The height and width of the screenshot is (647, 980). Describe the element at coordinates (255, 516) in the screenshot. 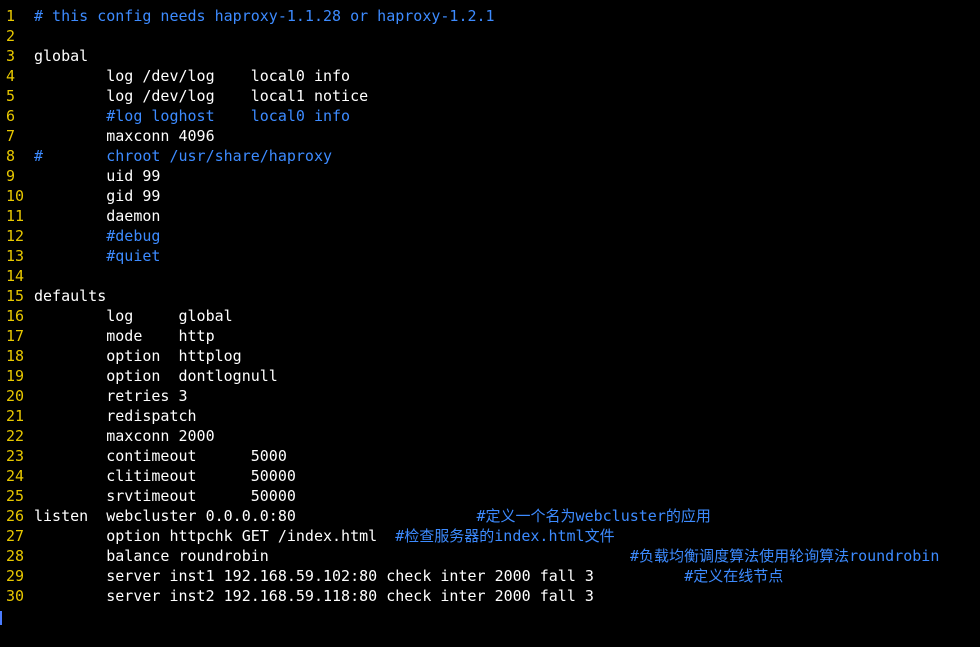

I see `config-text: listen webcluster 0.0.0.0:80` at that location.